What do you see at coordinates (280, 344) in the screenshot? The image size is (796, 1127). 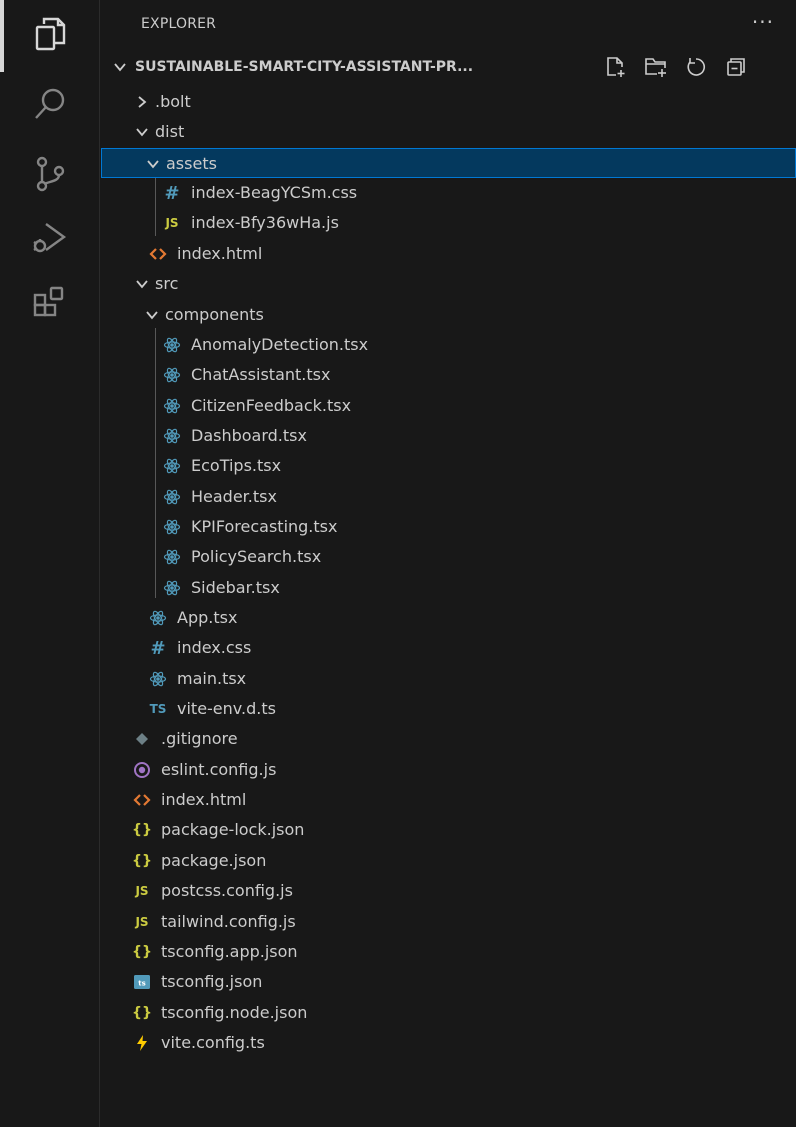 I see `tree-item-label: AnomalyDetection.tsx` at bounding box center [280, 344].